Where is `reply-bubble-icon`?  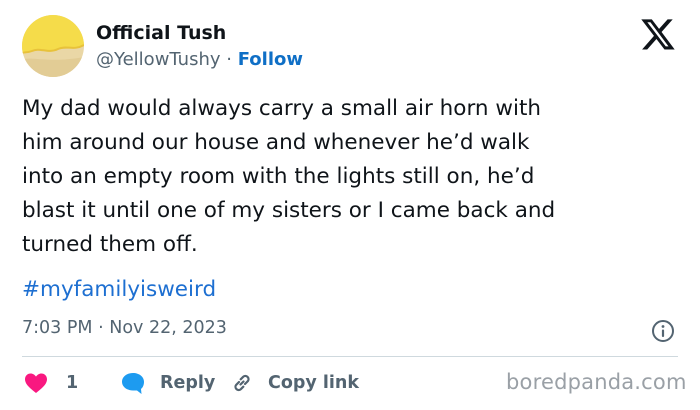 reply-bubble-icon is located at coordinates (133, 383).